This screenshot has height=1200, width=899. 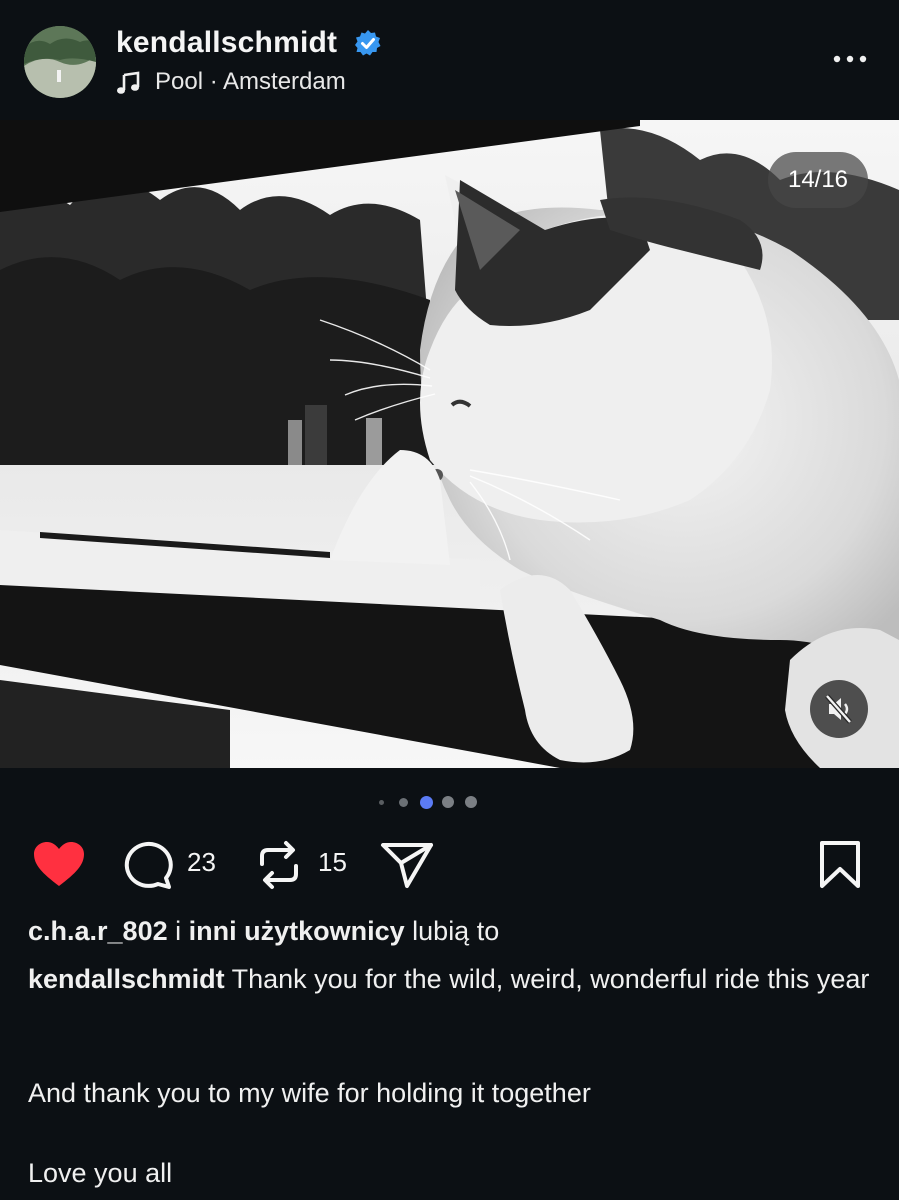 I want to click on likes-summary: c.h.a.r_802 i inni użytkownicy lubią to, so click(x=263, y=931).